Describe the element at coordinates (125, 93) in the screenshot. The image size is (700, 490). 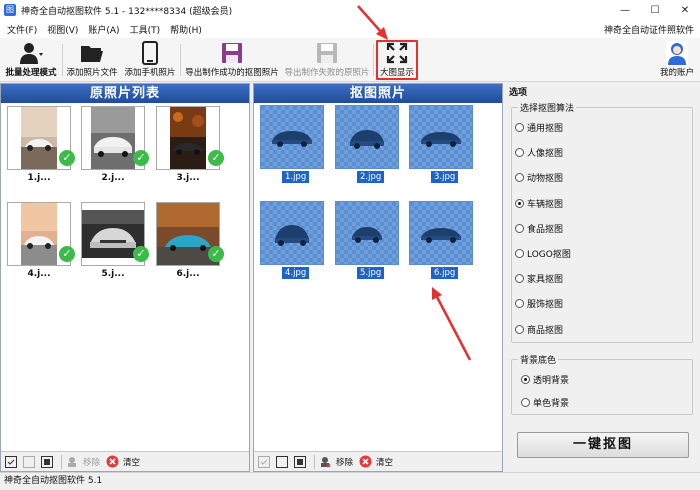
I see `original-photos-title: 原照片列表` at that location.